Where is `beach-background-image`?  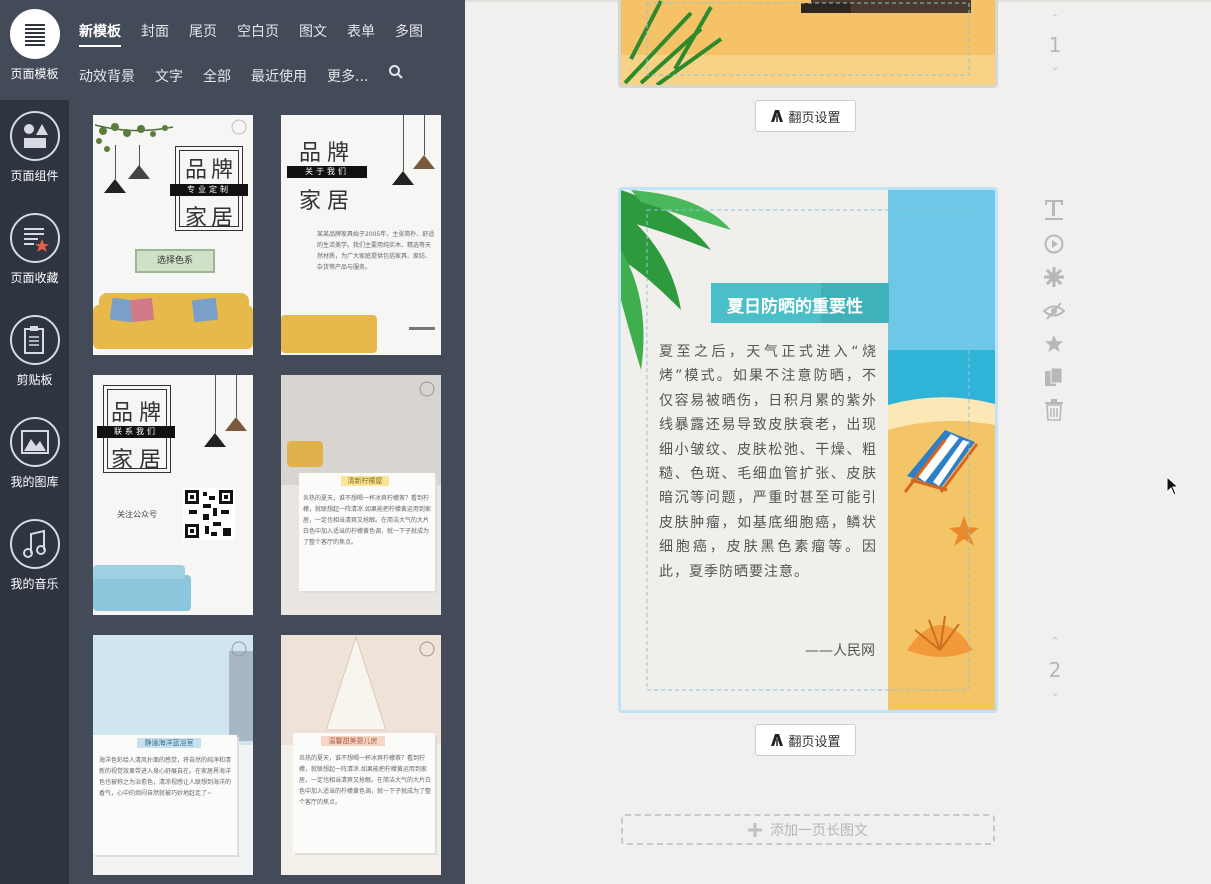
beach-background-image is located at coordinates (808, 42).